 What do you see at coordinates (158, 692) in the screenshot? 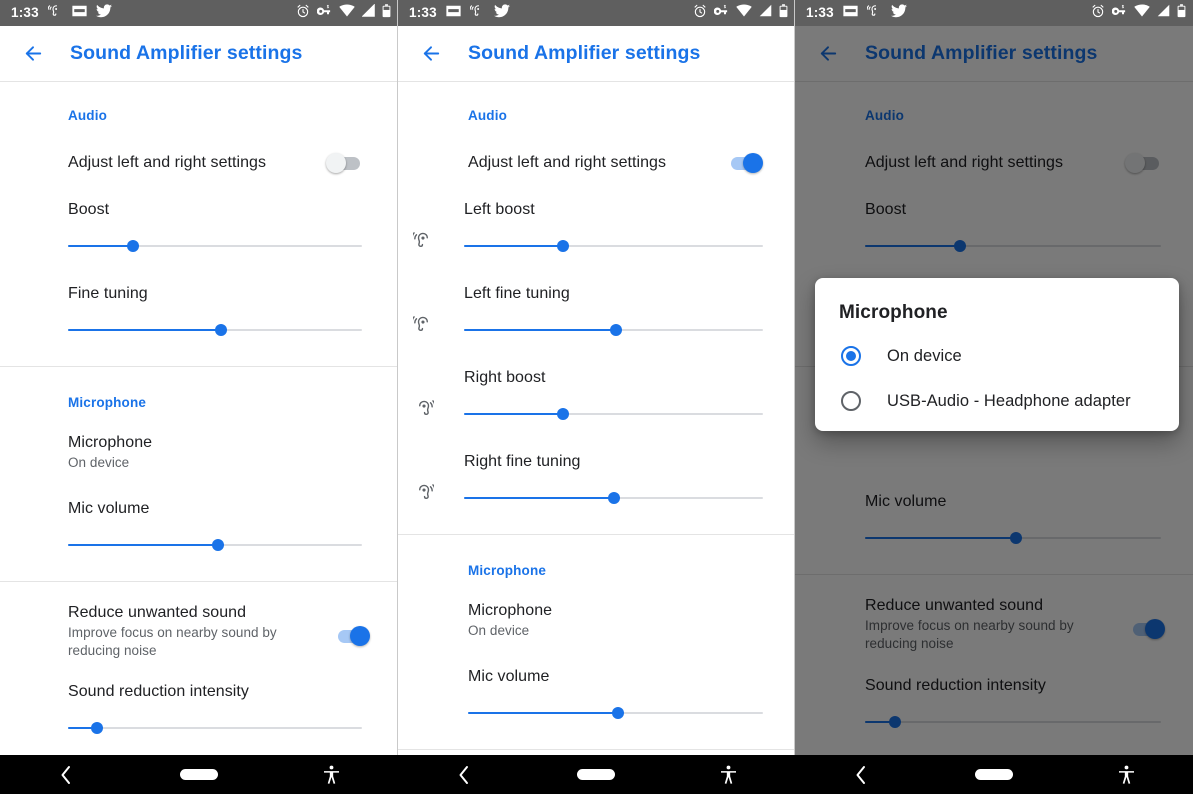
I see `slider-label: Sound reduction intensity` at bounding box center [158, 692].